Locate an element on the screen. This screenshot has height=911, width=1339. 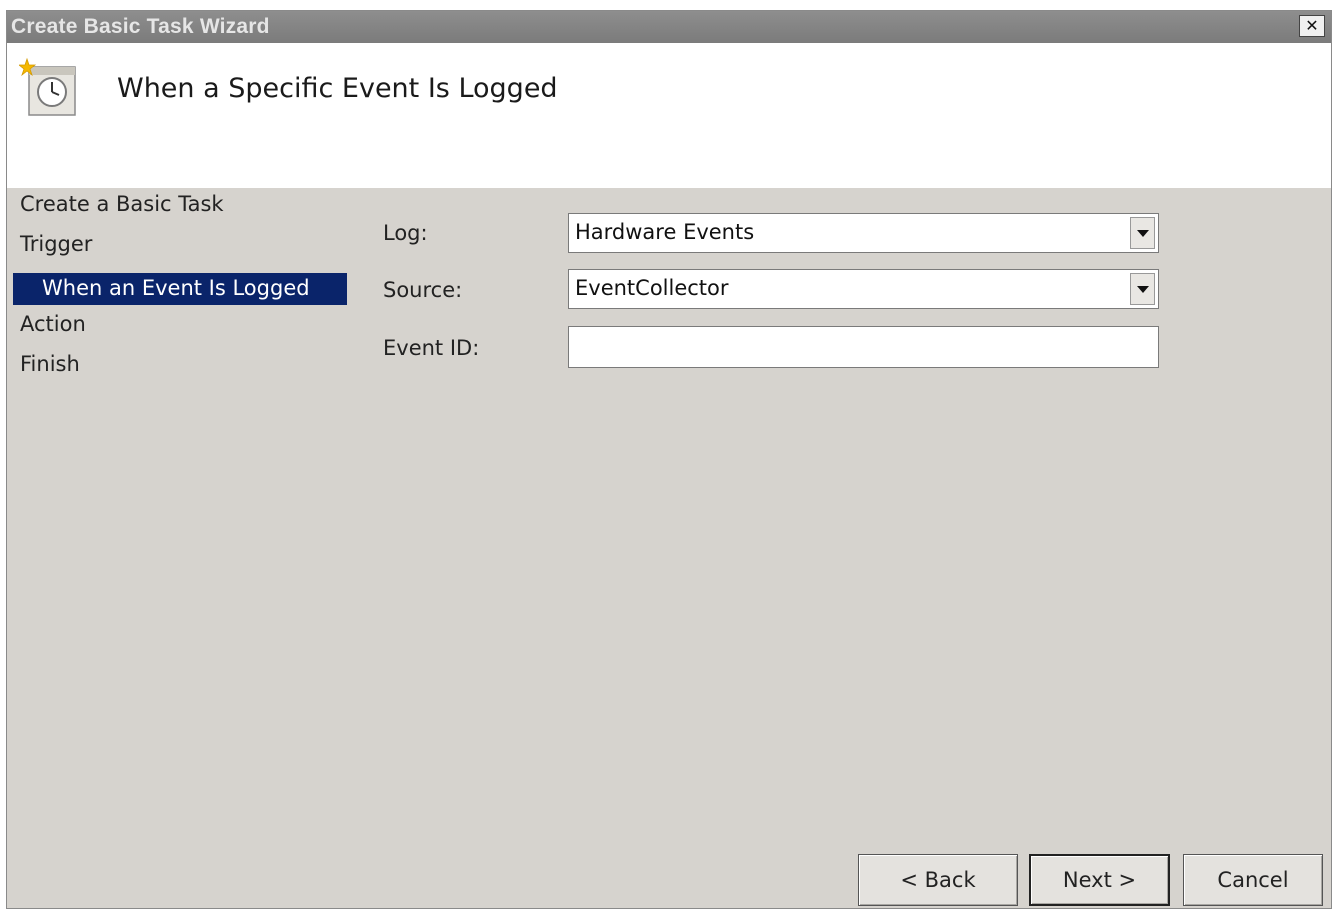
source-value: EventCollector is located at coordinates (652, 288).